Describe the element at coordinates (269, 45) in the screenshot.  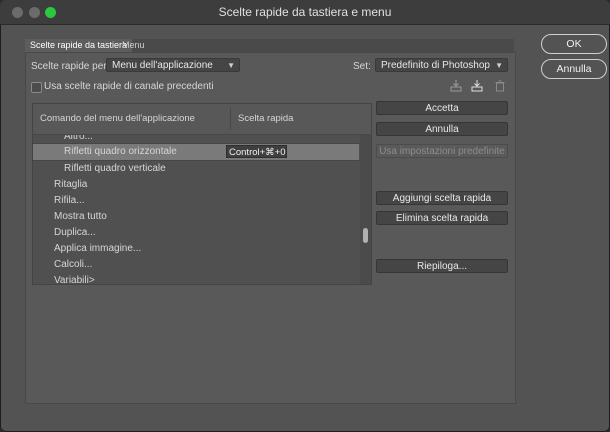
I see `tab-bar: Scelte rapide da tastiera Menu` at that location.